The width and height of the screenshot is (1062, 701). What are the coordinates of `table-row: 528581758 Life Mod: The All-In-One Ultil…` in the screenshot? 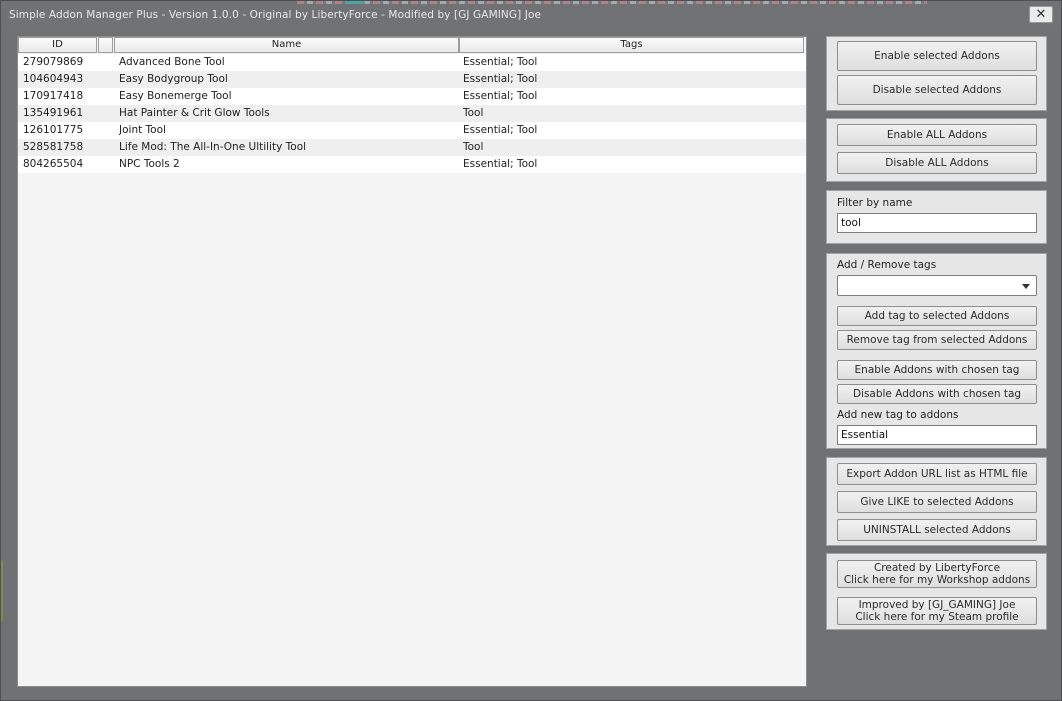 It's located at (412, 147).